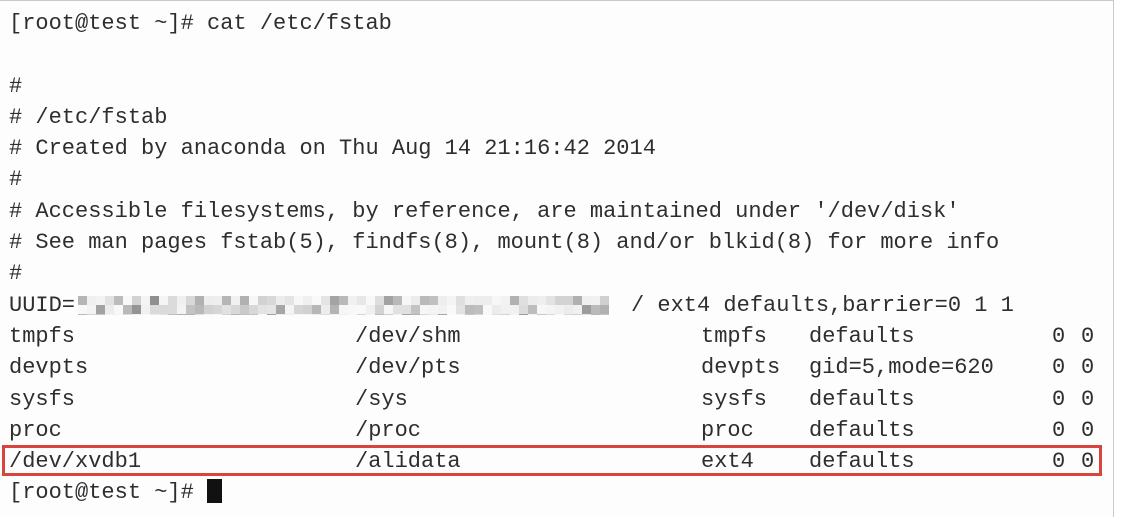 This screenshot has height=517, width=1125. Describe the element at coordinates (42, 305) in the screenshot. I see `uuid-label: UUID=` at that location.